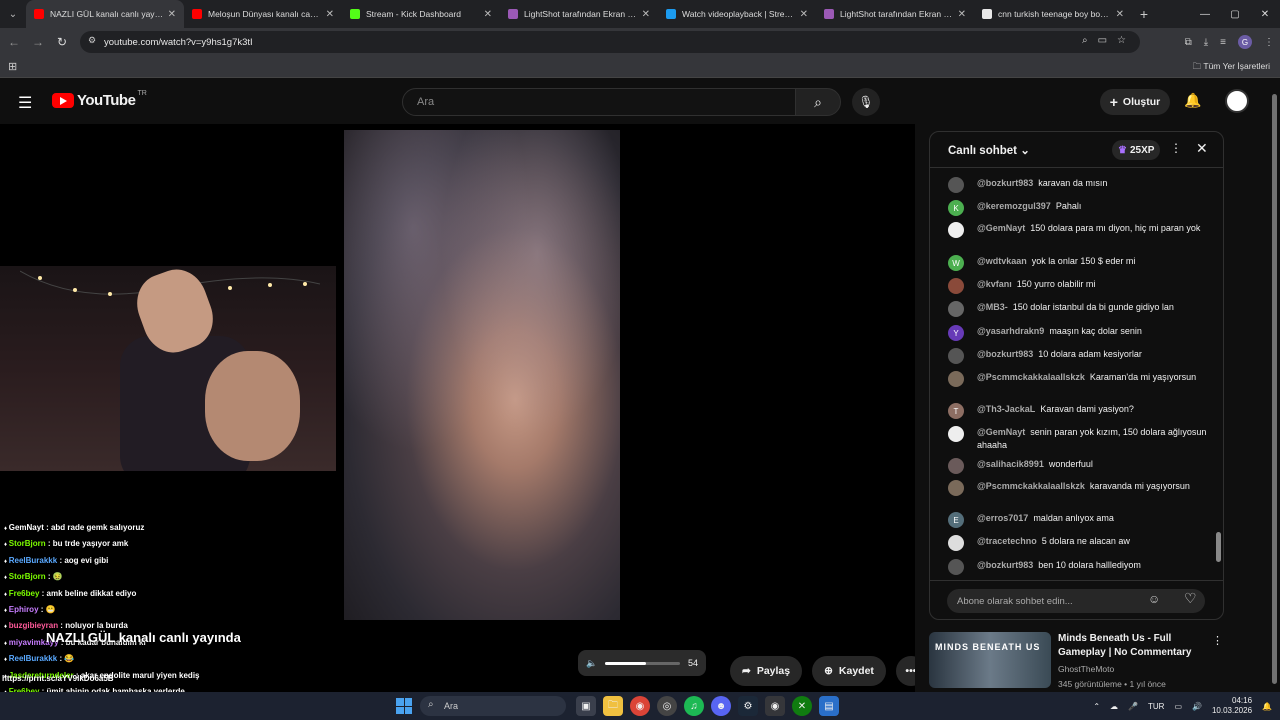 The width and height of the screenshot is (1280, 720). I want to click on bookmark-star-icon: ☆, so click(1121, 40).